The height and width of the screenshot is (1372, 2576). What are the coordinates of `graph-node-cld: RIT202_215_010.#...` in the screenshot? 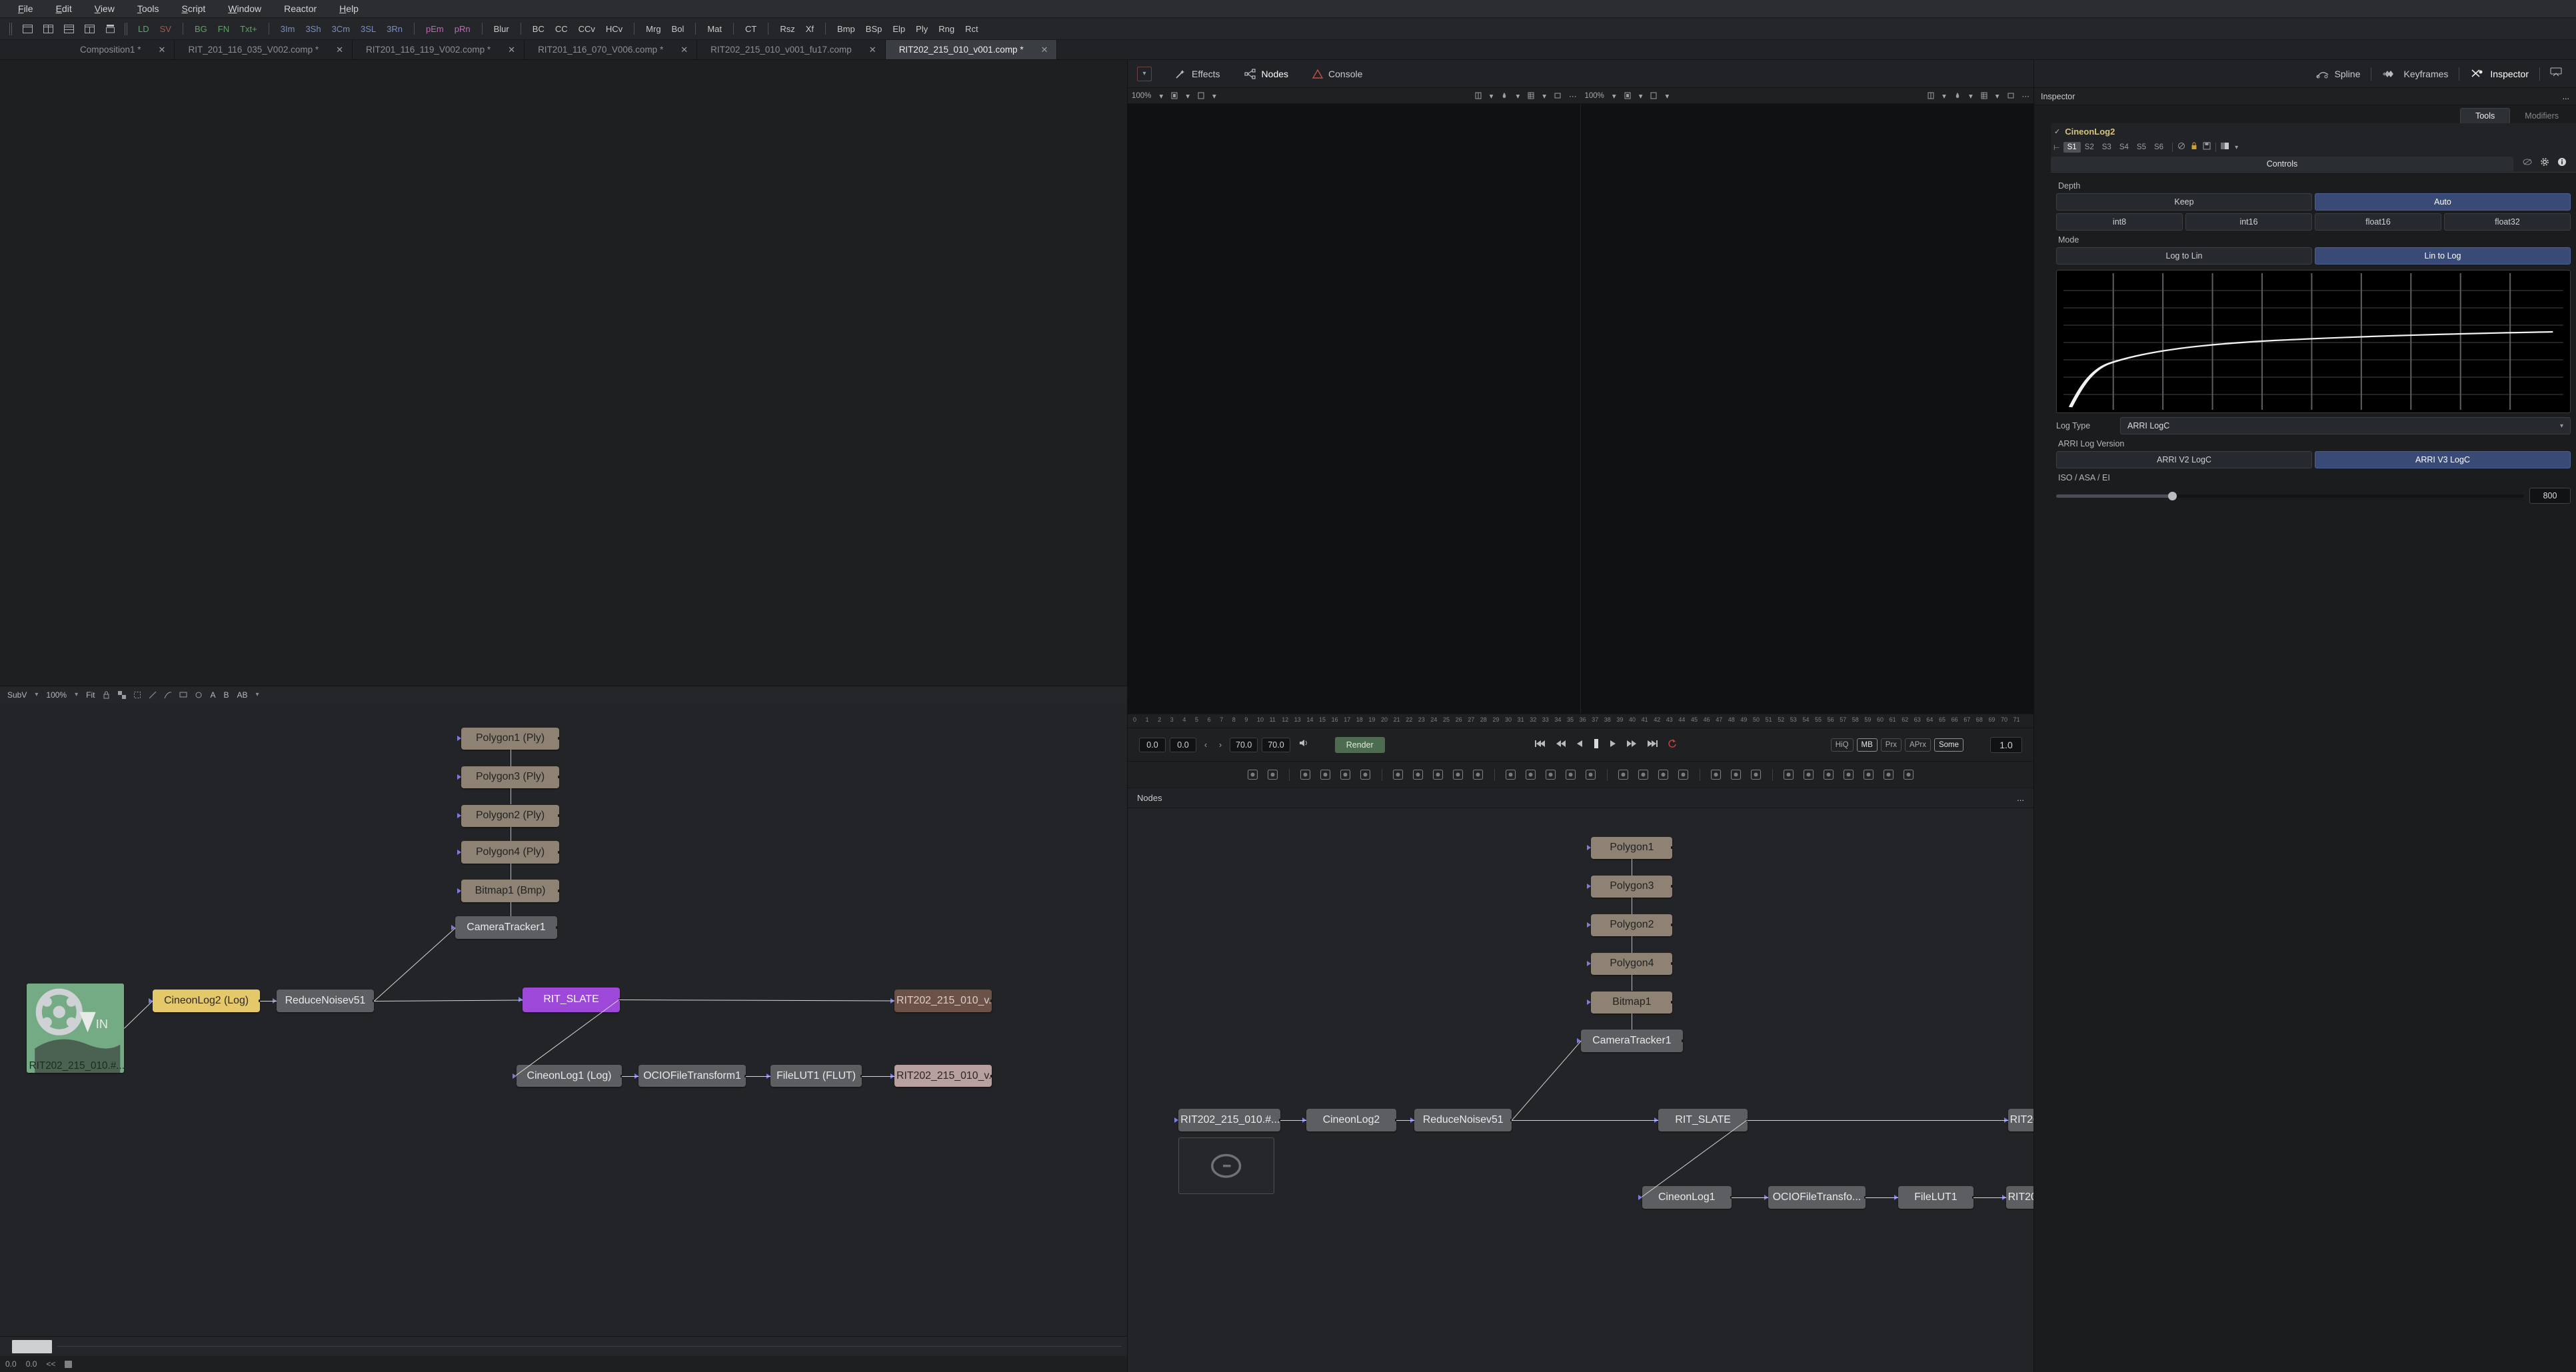 It's located at (1228, 1120).